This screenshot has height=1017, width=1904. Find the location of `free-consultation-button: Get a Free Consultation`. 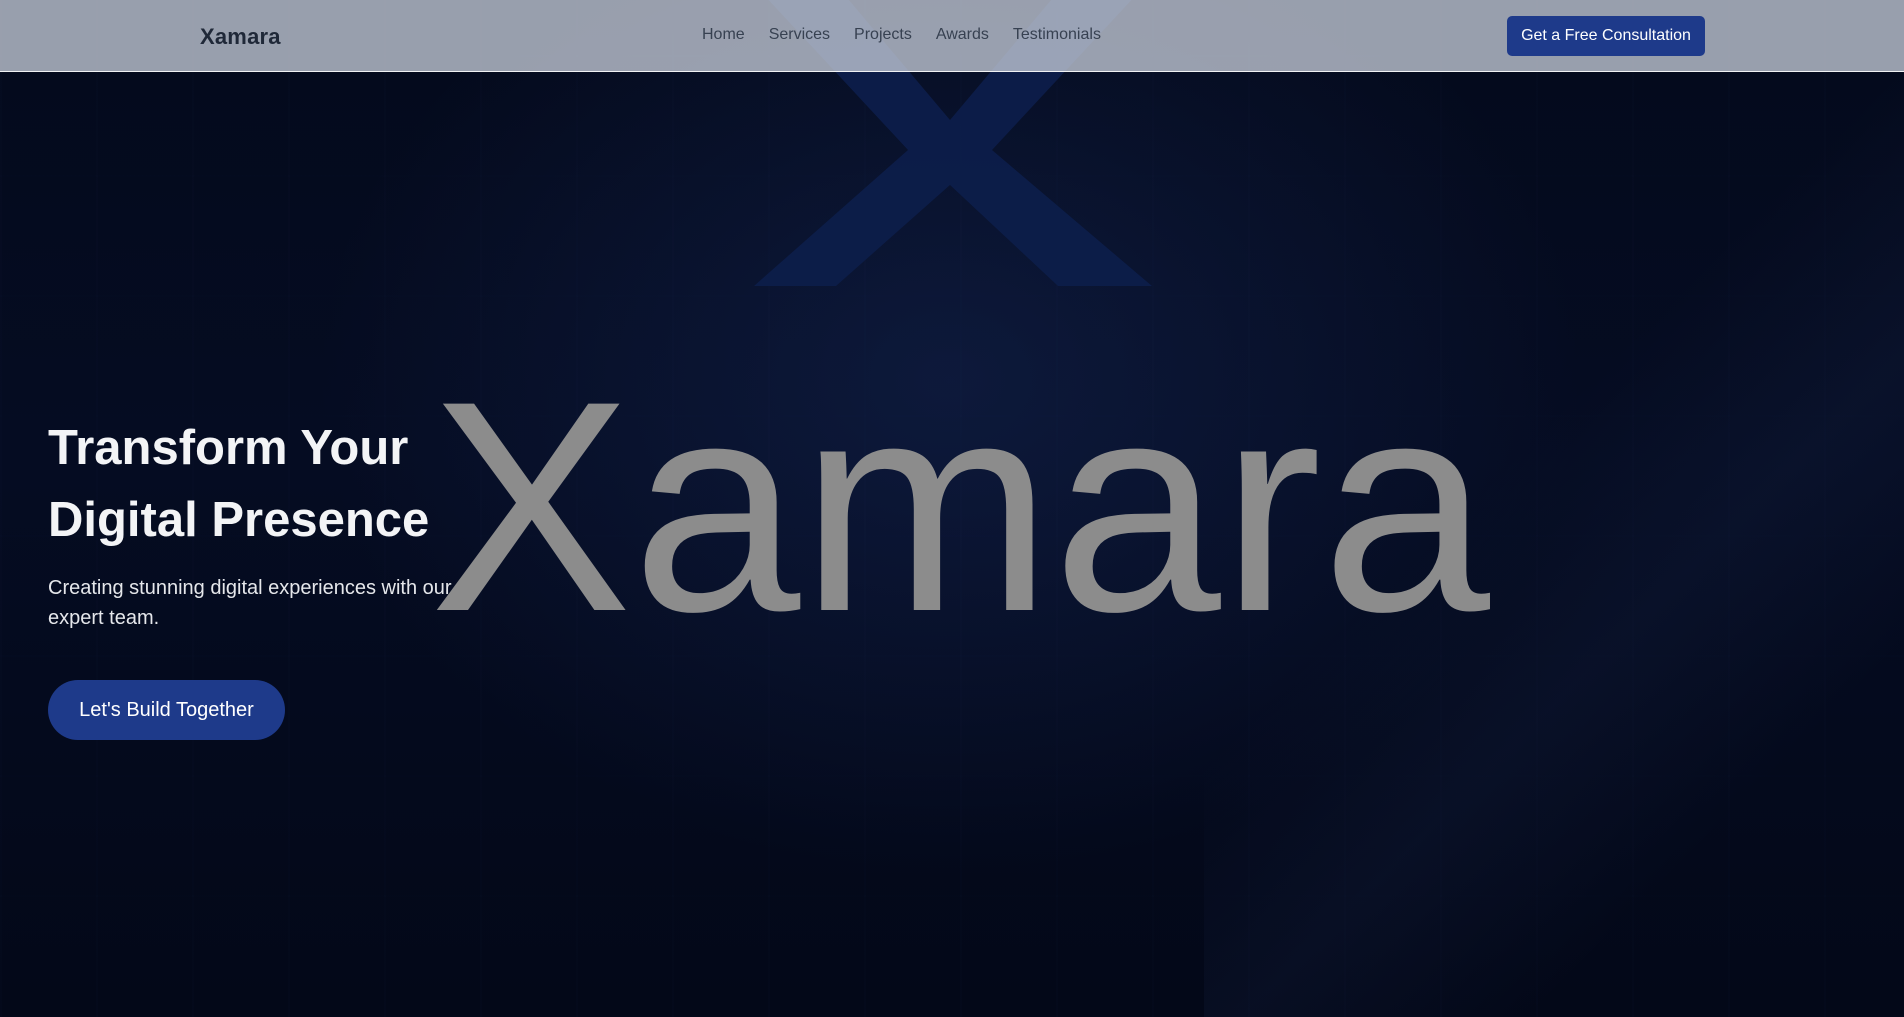

free-consultation-button: Get a Free Consultation is located at coordinates (1606, 36).